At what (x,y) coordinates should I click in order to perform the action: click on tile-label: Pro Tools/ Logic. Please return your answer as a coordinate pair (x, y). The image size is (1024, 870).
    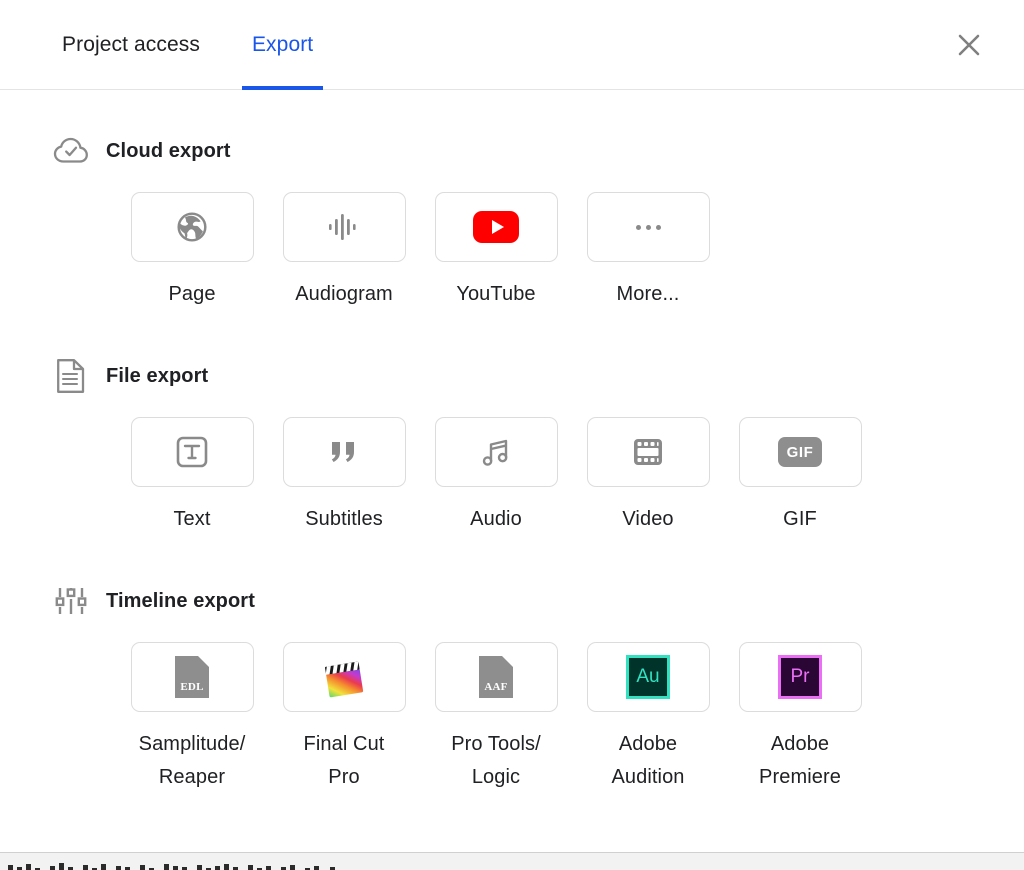
    Looking at the image, I should click on (496, 760).